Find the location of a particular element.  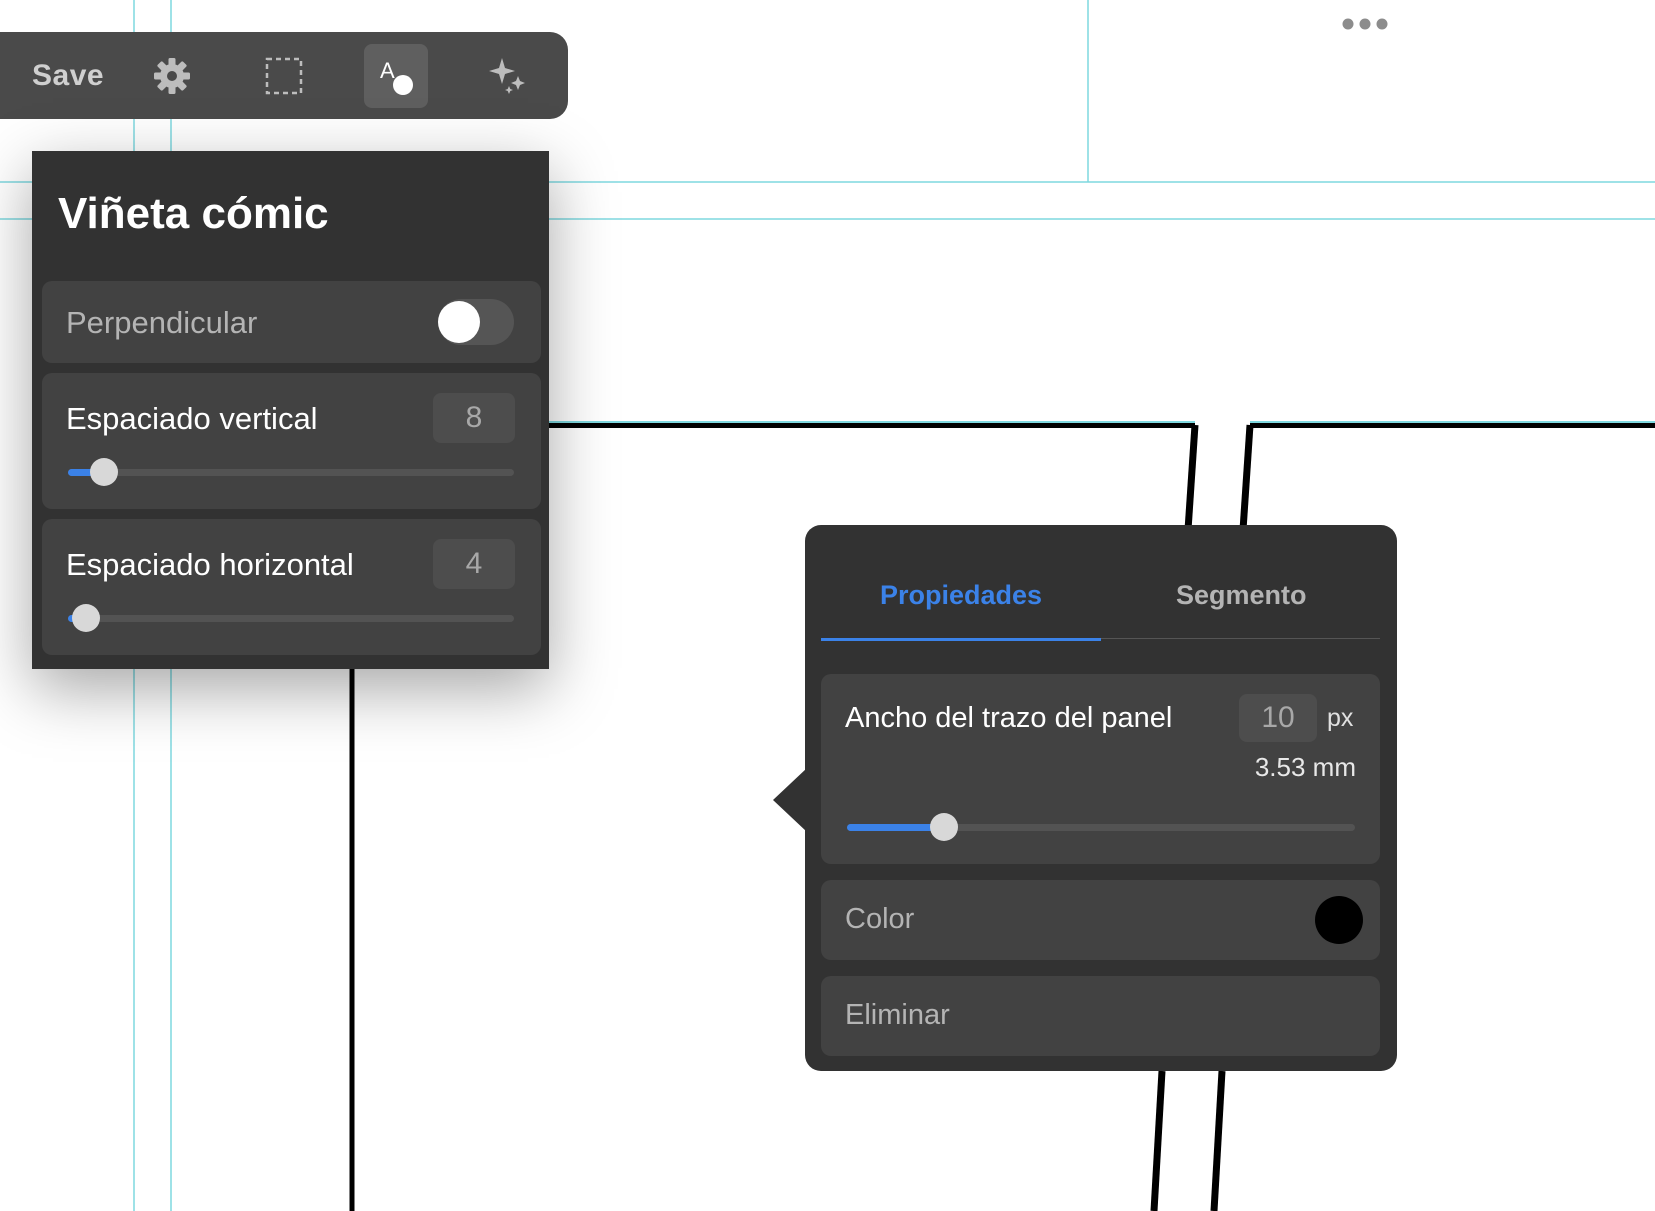

stroke-width-slider is located at coordinates (1101, 827).